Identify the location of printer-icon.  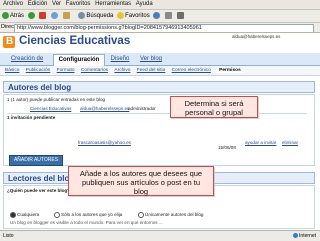
(180, 15).